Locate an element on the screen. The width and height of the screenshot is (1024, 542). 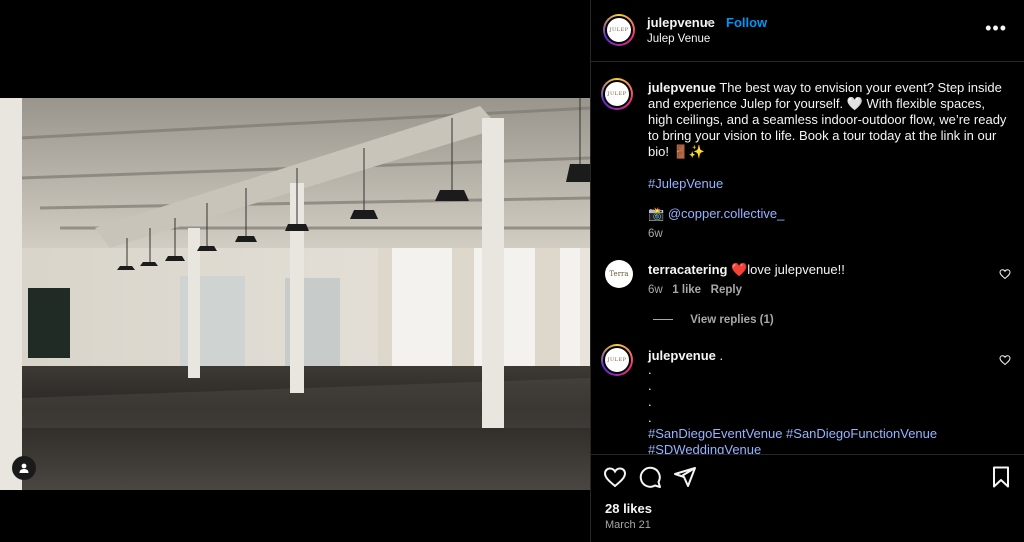
comment-body: terracatering ❤️love julepvenue!! is located at coordinates (818, 270).